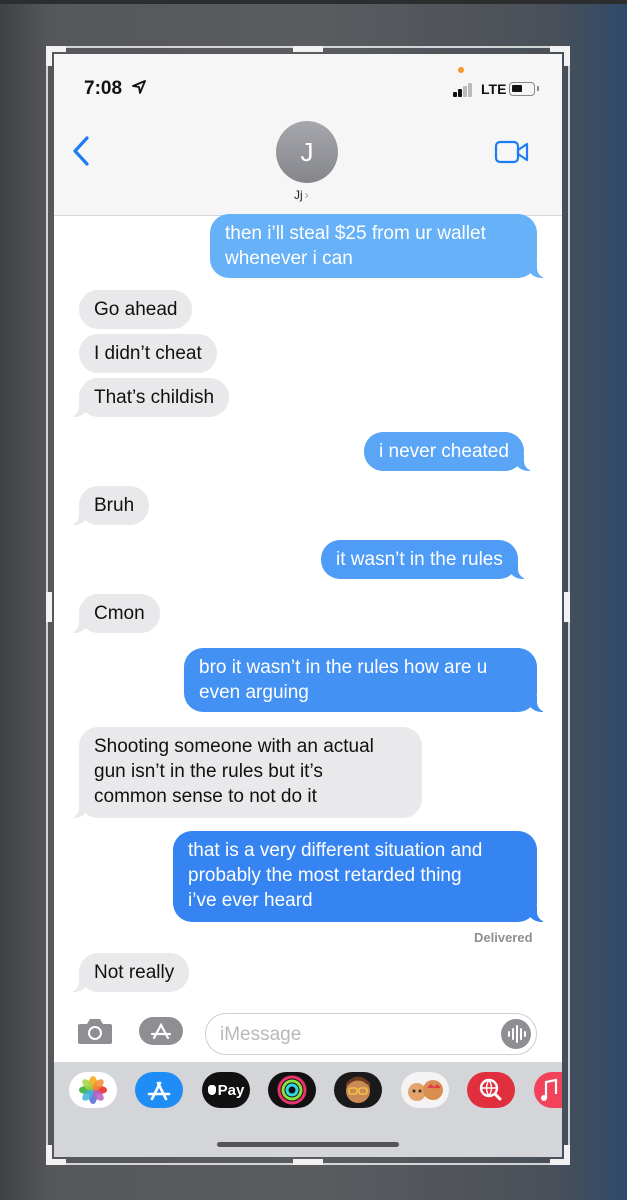 This screenshot has height=1200, width=627. I want to click on activity-icon, so click(292, 1090).